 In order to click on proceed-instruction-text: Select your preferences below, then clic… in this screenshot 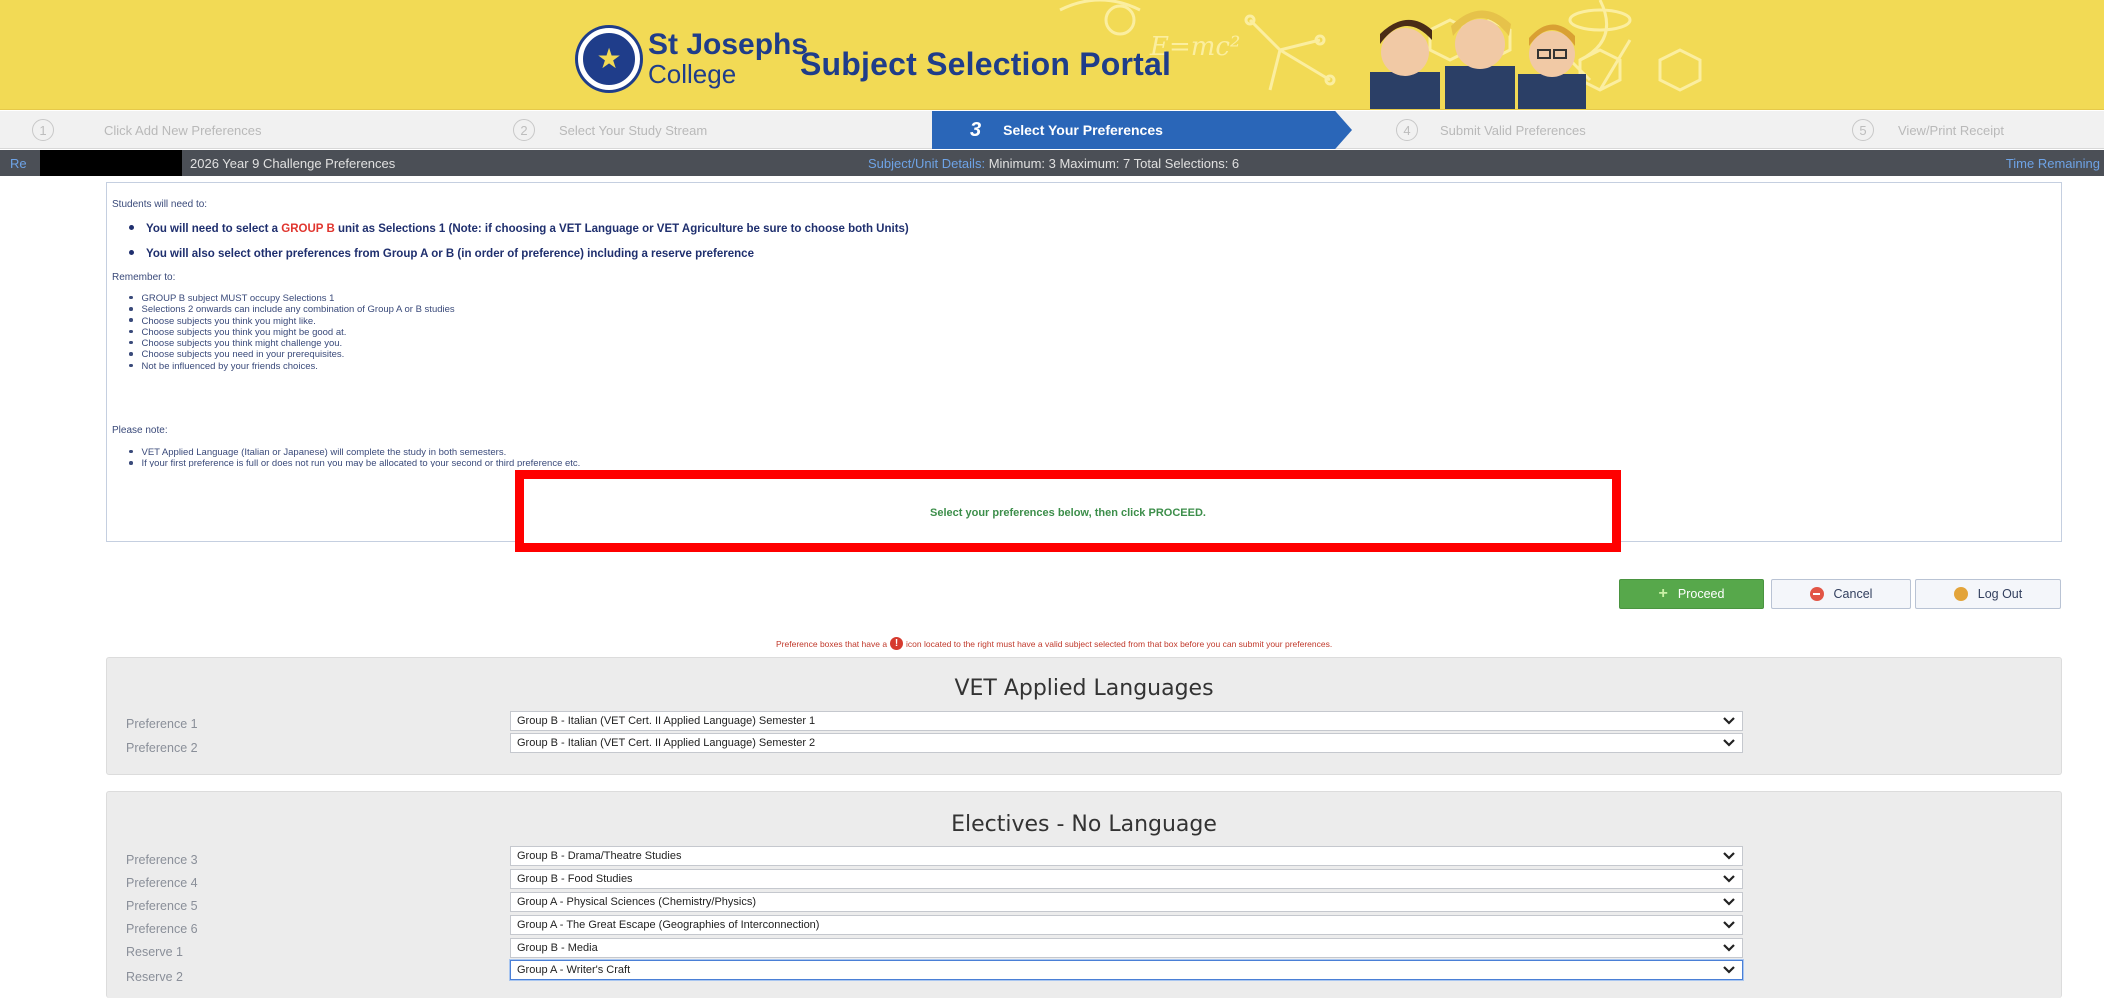, I will do `click(1068, 513)`.